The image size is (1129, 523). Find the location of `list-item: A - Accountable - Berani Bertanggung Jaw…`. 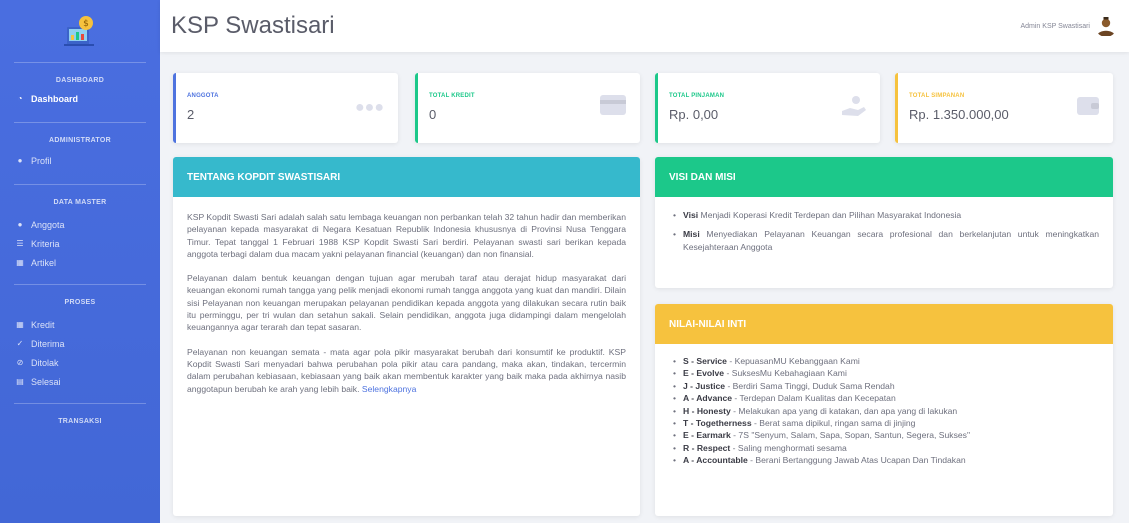

list-item: A - Accountable - Berani Bertanggung Jaw… is located at coordinates (884, 460).